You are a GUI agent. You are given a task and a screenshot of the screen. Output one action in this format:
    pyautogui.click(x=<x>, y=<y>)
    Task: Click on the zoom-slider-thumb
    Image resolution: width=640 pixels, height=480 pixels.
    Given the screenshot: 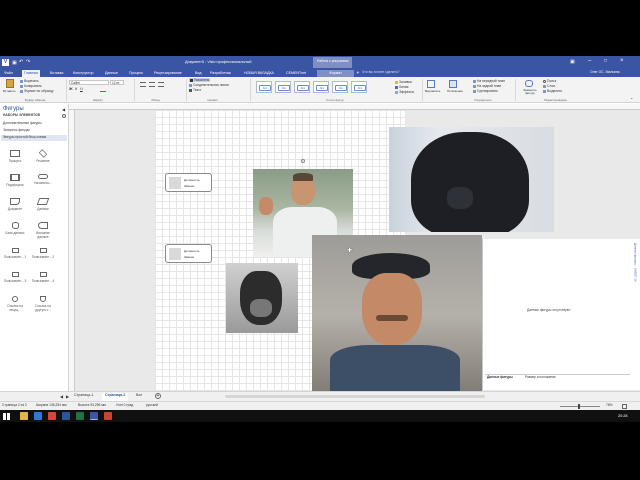 What is the action you would take?
    pyautogui.click(x=579, y=406)
    